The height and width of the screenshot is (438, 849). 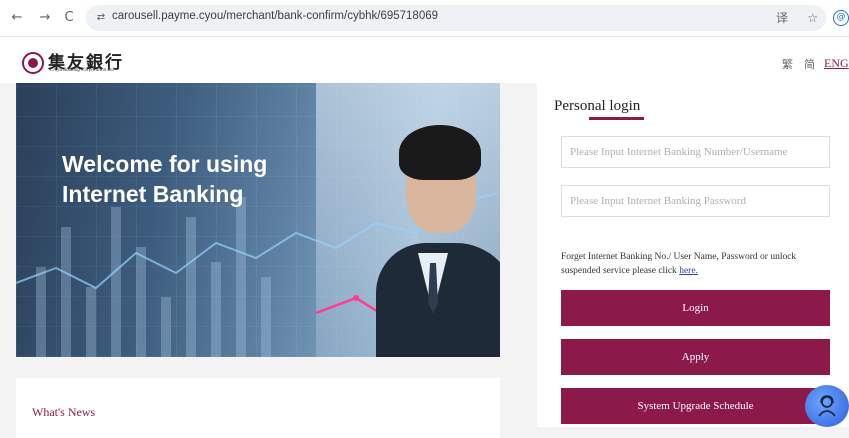 What do you see at coordinates (440, 152) in the screenshot?
I see `businessman-hair` at bounding box center [440, 152].